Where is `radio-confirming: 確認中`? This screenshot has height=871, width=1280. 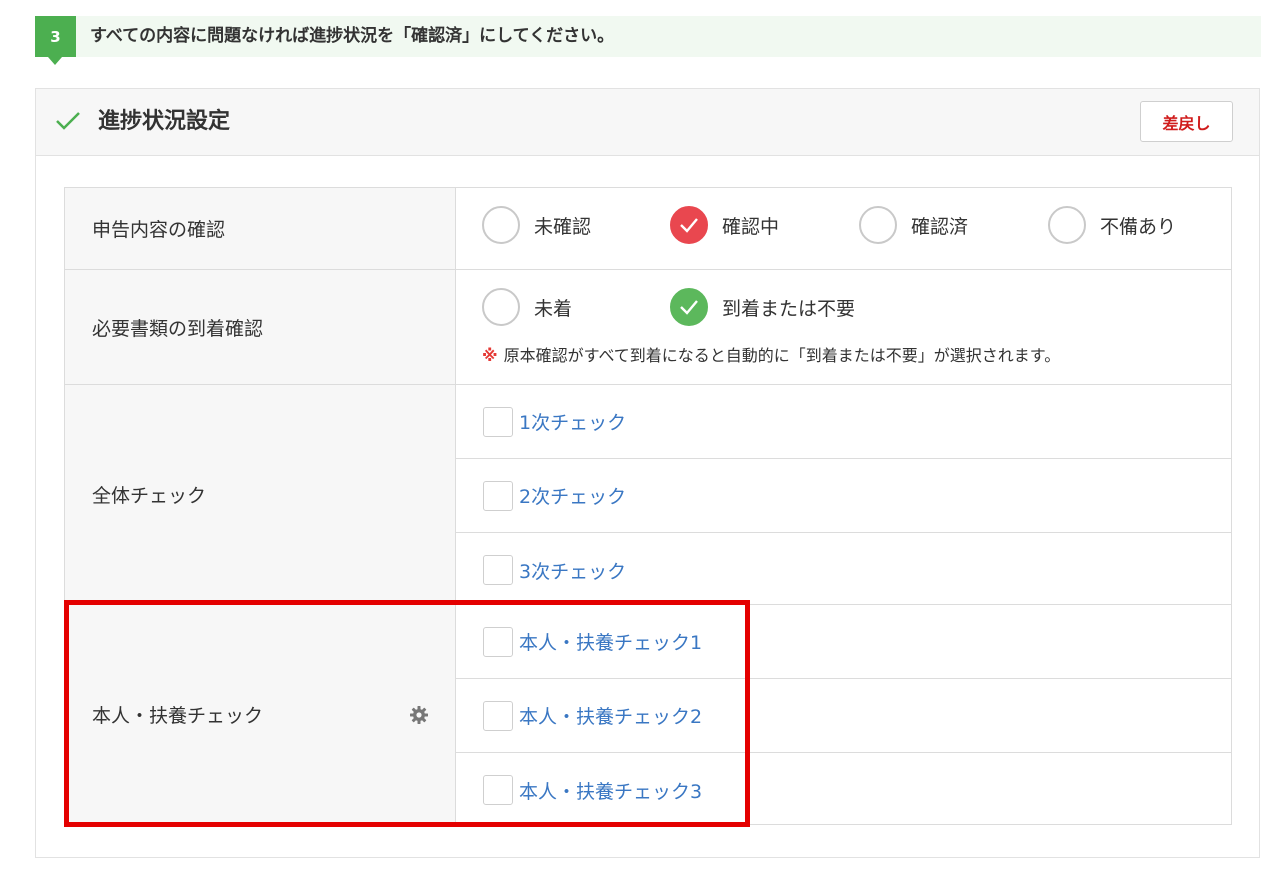 radio-confirming: 確認中 is located at coordinates (724, 225).